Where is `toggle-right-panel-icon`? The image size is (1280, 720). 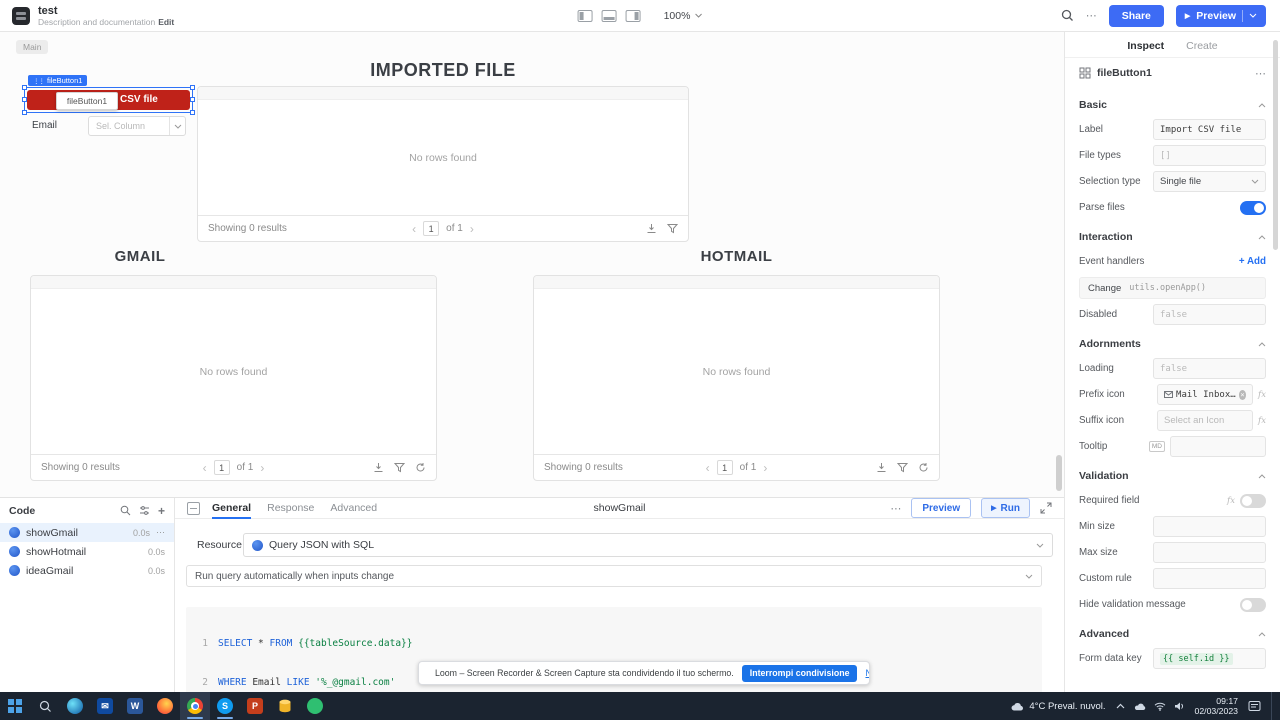 toggle-right-panel-icon is located at coordinates (633, 15).